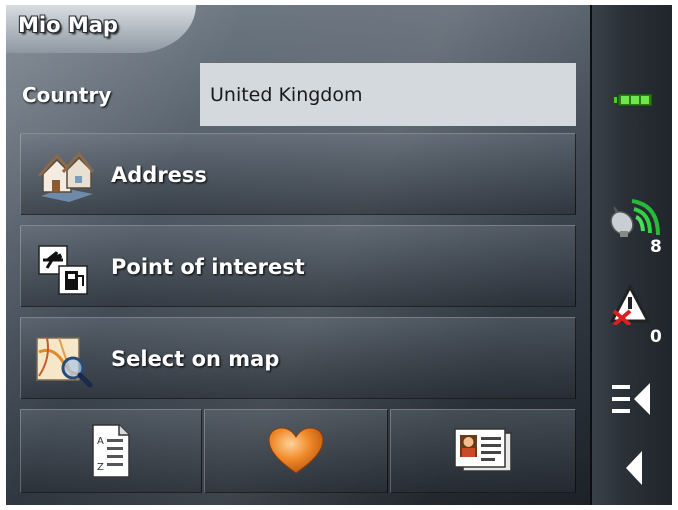  I want to click on alert-status: 0, so click(632, 316).